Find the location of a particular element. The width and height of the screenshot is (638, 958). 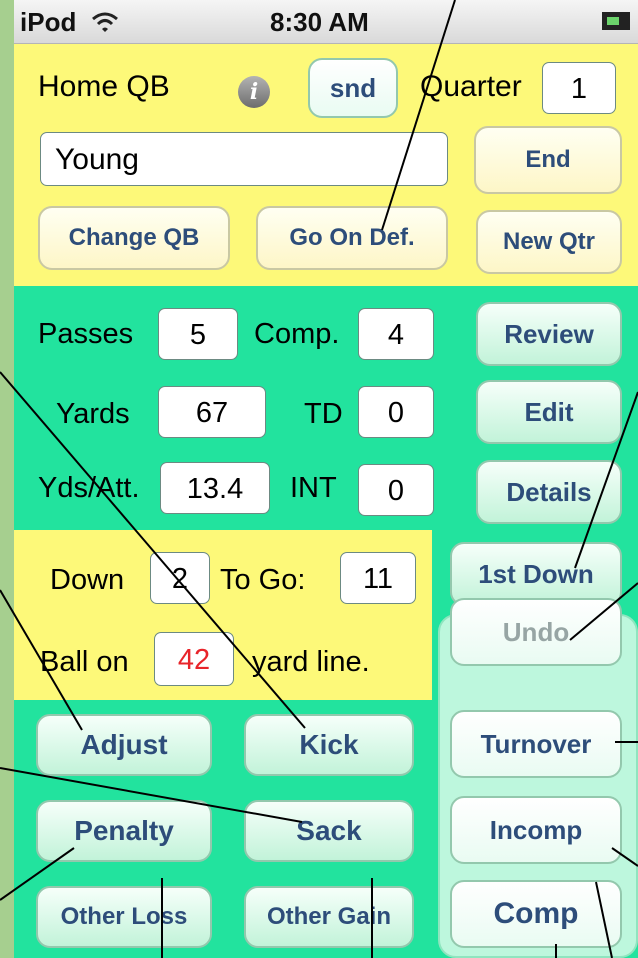

td-field: 0 is located at coordinates (396, 412).